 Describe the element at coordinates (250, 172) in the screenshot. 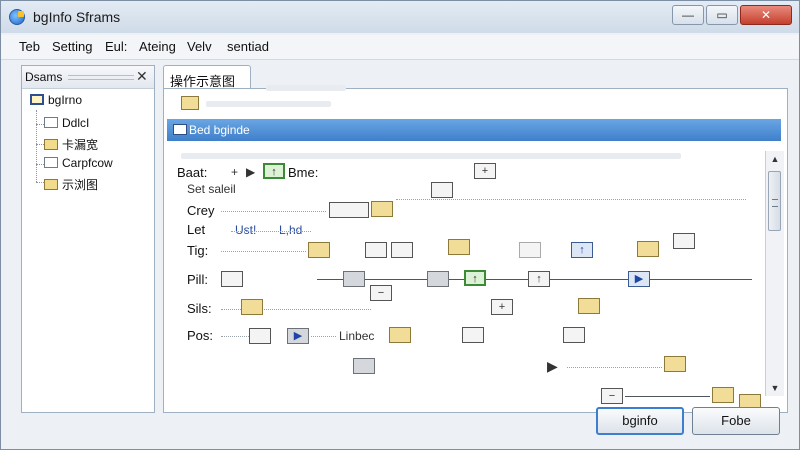

I see `play-icon: ▶` at that location.